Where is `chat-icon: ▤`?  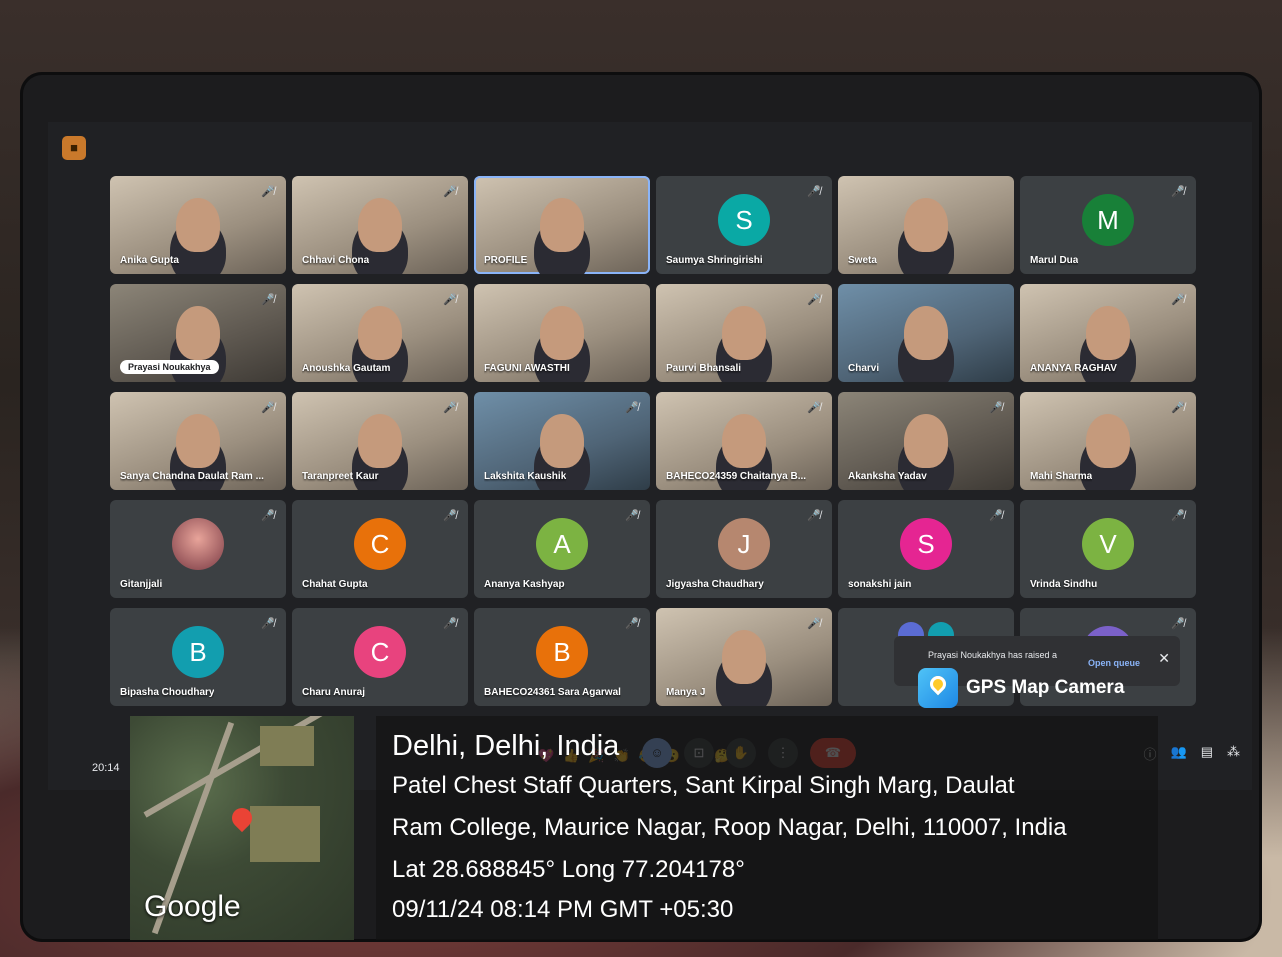
chat-icon: ▤ is located at coordinates (1207, 753).